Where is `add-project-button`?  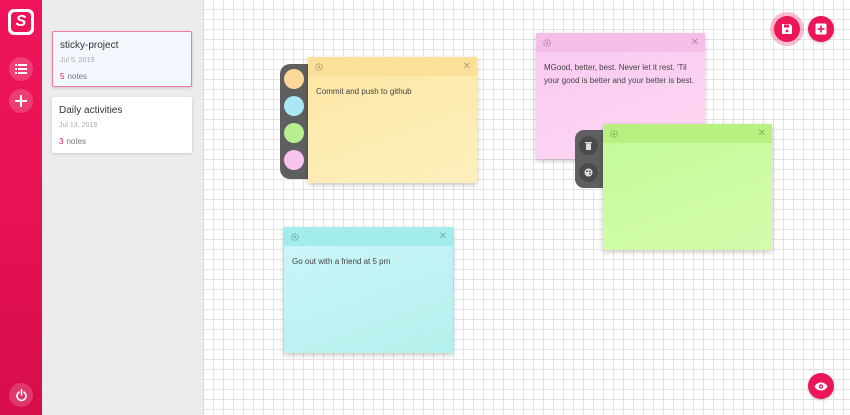
add-project-button is located at coordinates (21, 101).